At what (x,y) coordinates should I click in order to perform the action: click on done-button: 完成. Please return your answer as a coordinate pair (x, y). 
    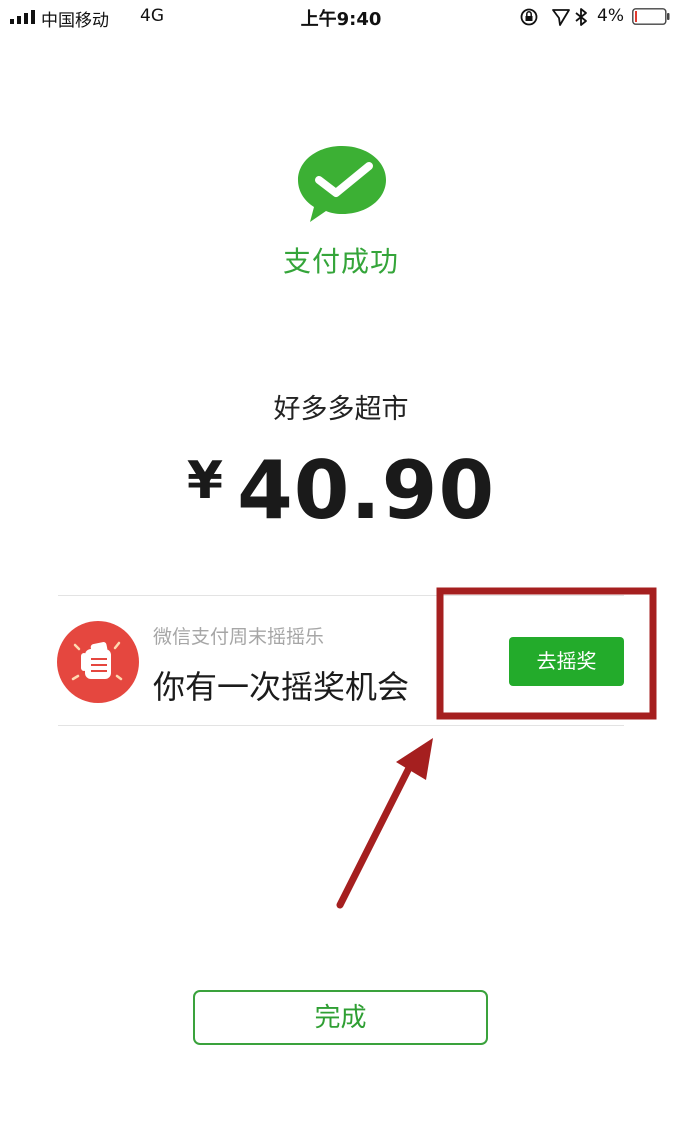
    Looking at the image, I should click on (340, 1017).